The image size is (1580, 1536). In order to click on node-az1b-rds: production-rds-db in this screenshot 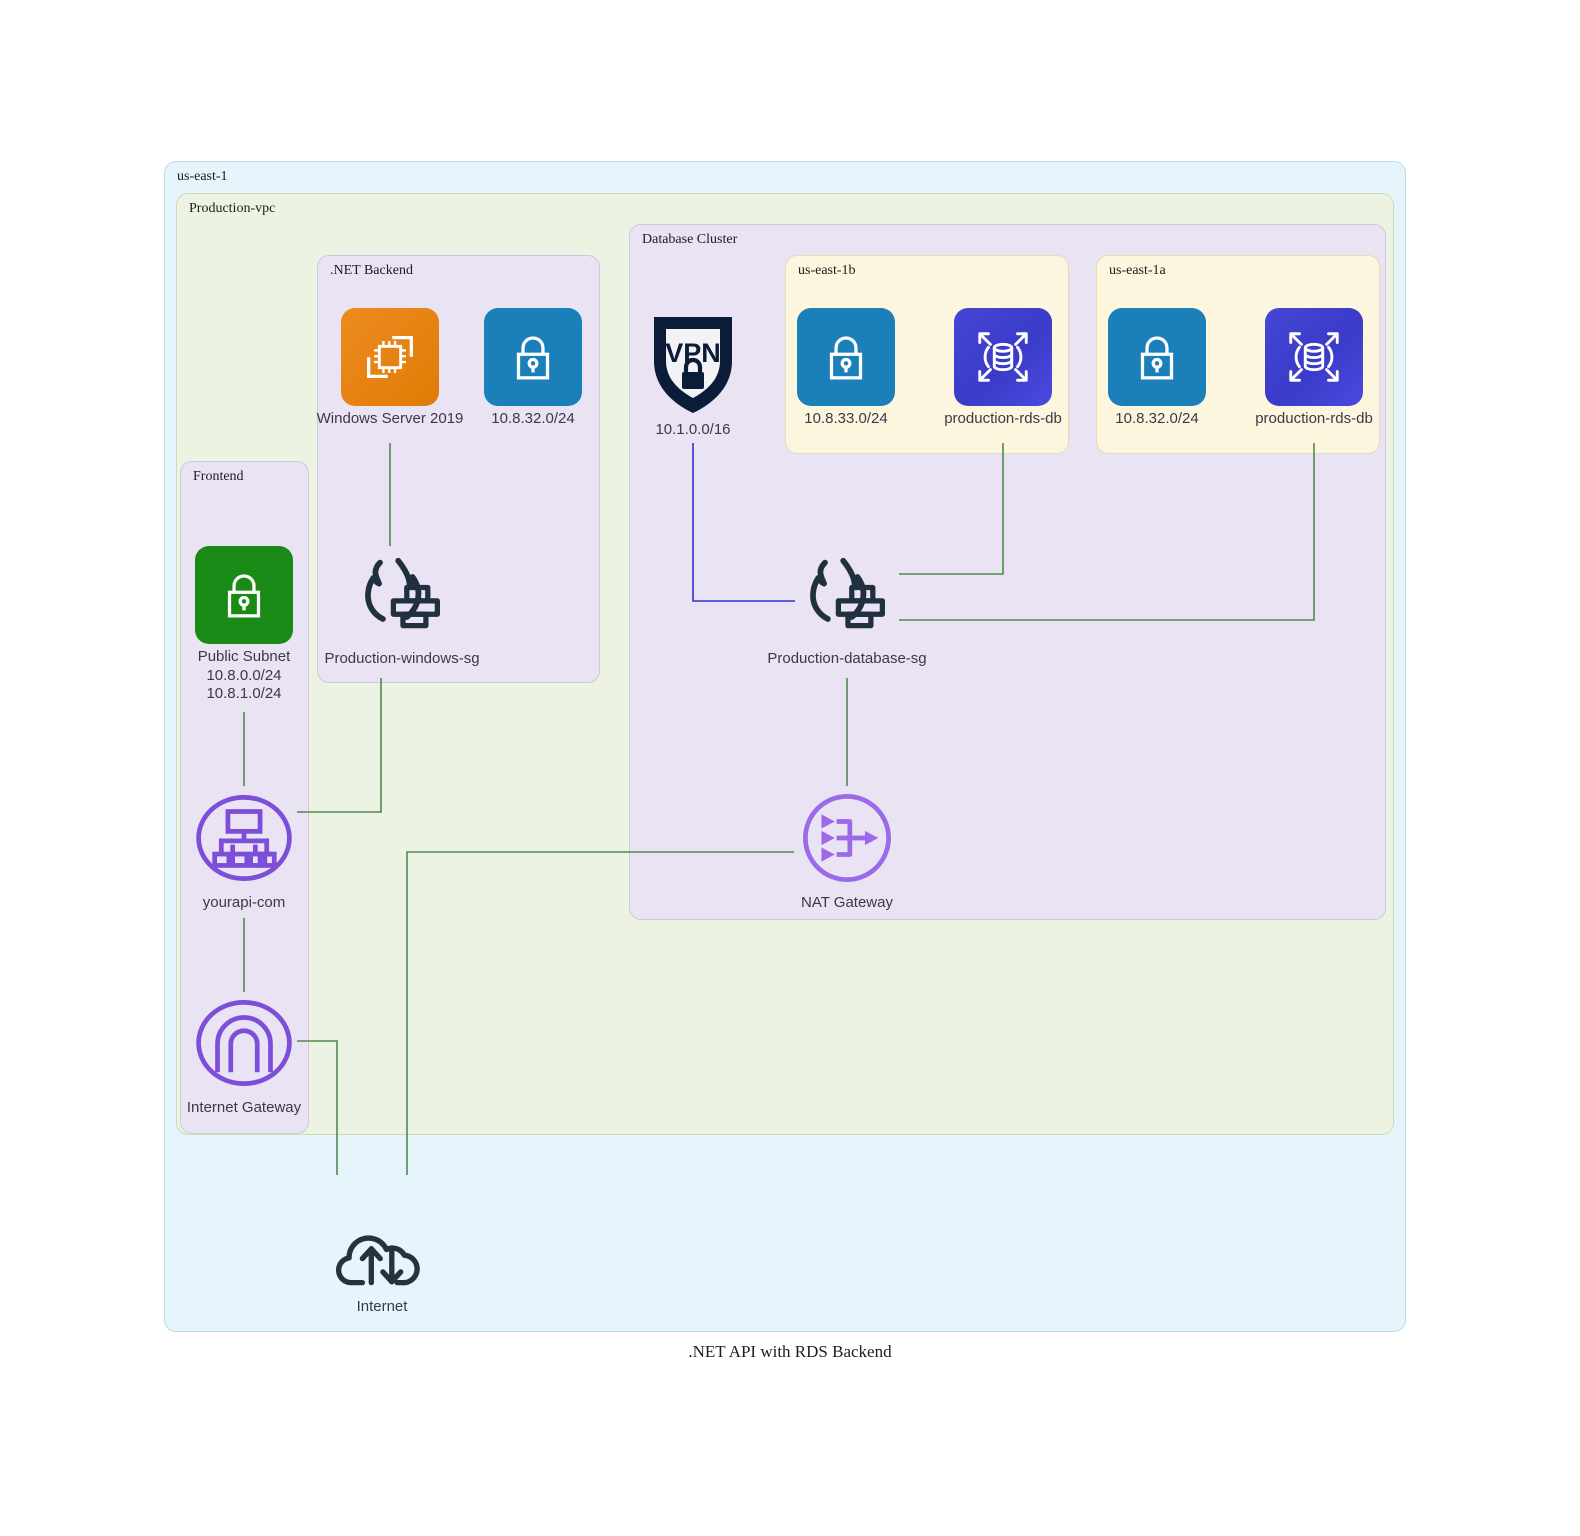, I will do `click(1003, 368)`.